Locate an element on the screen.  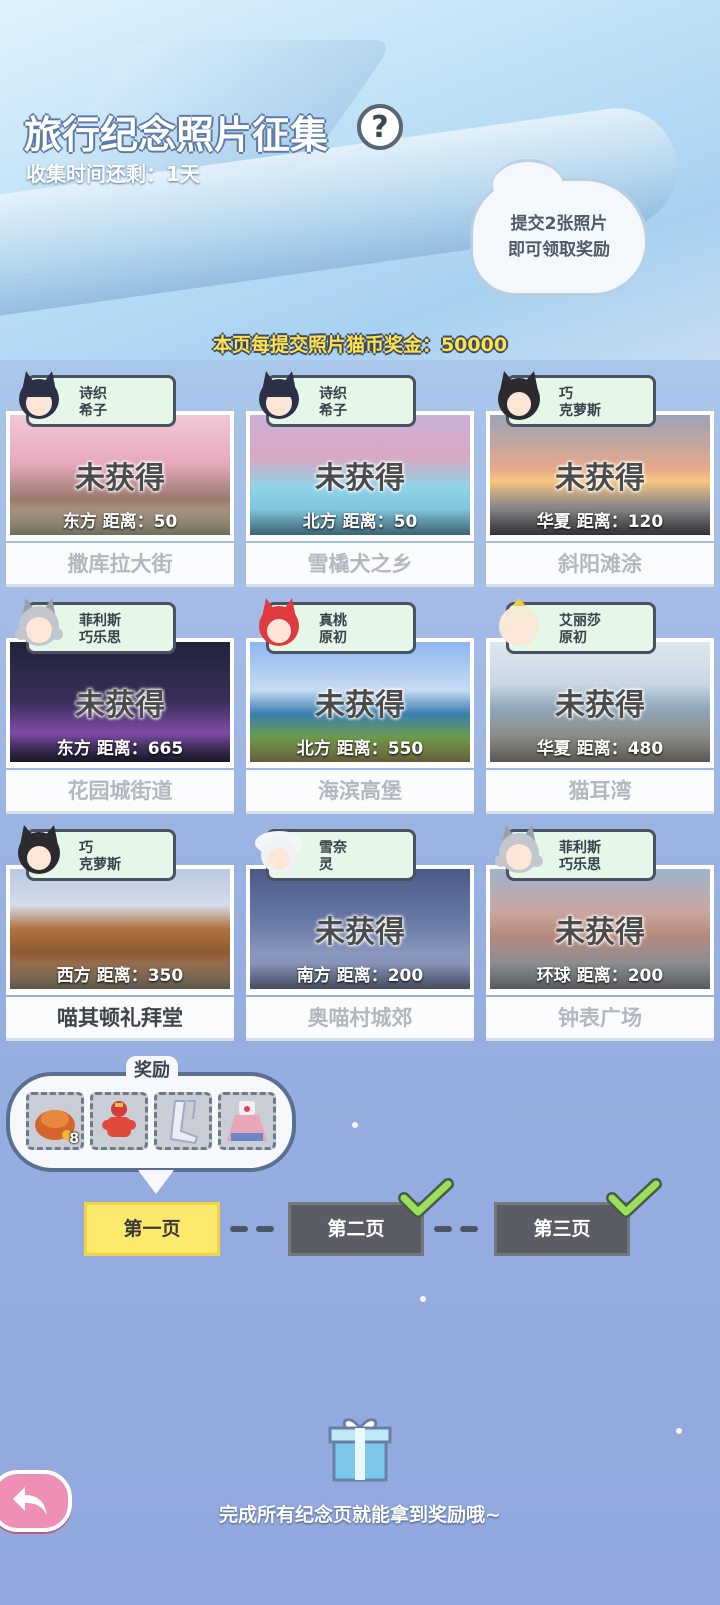
photo-distance: 东方 距离：50 is located at coordinates (120, 522).